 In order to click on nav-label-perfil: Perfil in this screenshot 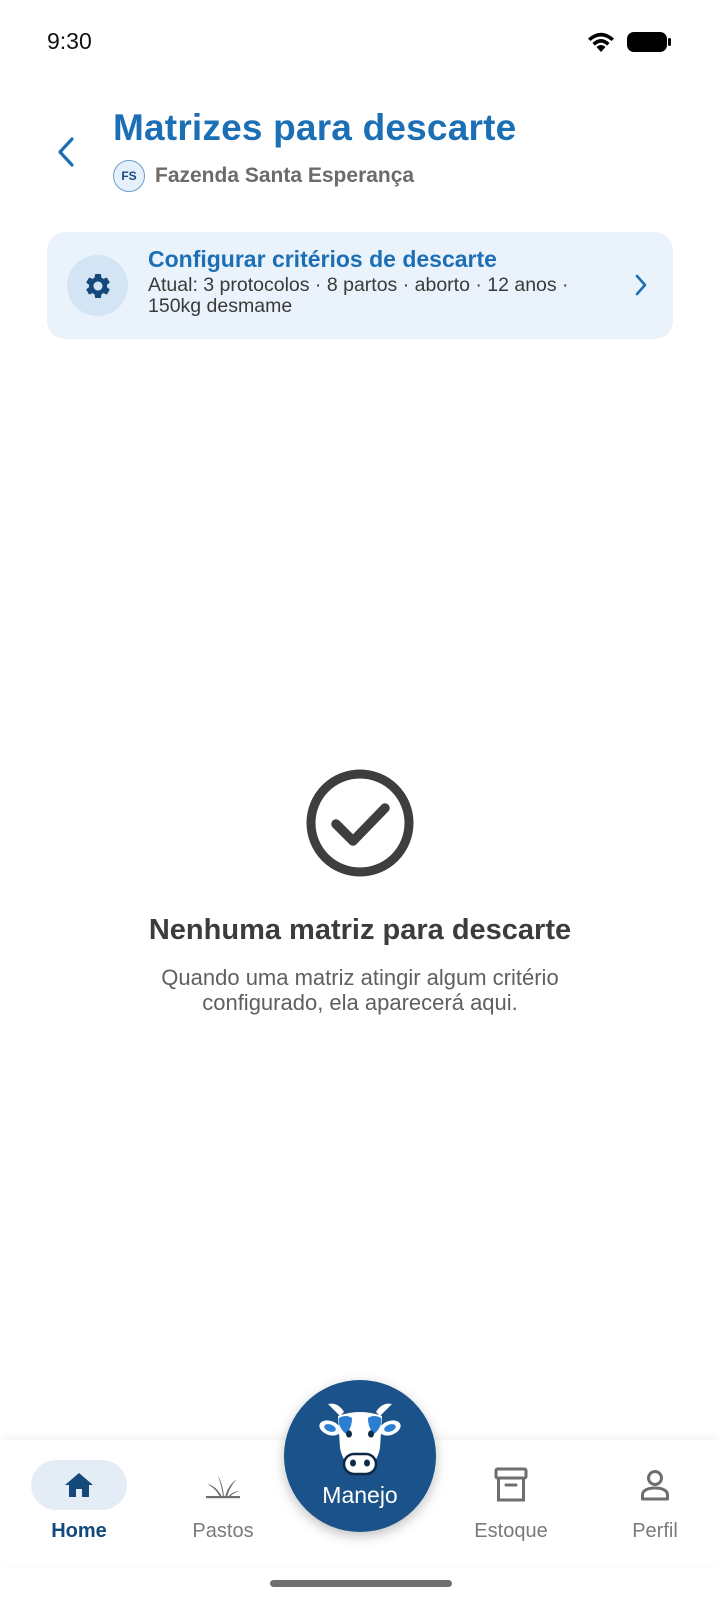, I will do `click(655, 1531)`.